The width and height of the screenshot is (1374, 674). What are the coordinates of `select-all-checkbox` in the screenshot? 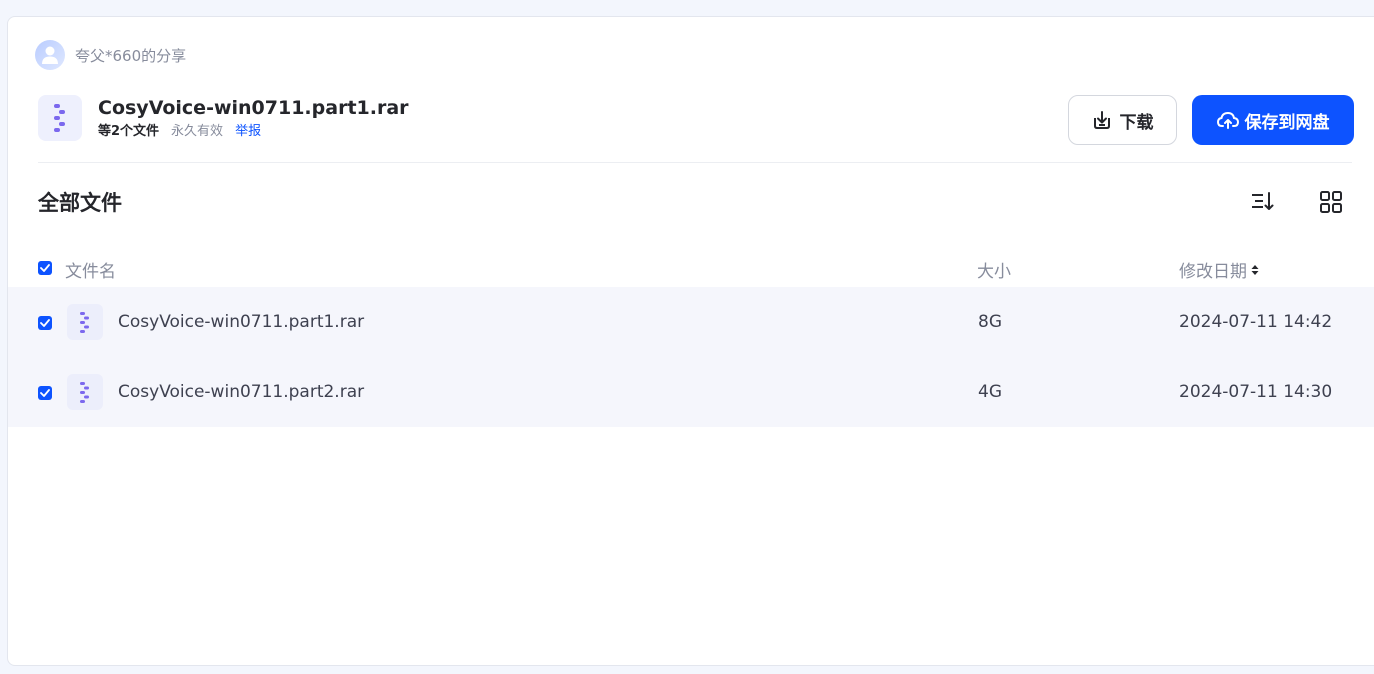 It's located at (45, 268).